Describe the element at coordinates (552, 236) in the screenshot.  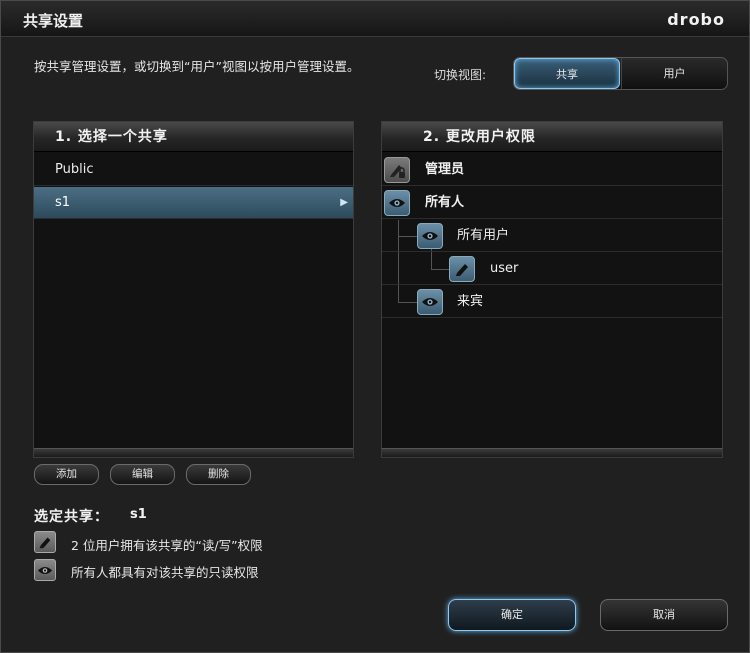
I see `permission-row-all-users: 所有用户` at that location.